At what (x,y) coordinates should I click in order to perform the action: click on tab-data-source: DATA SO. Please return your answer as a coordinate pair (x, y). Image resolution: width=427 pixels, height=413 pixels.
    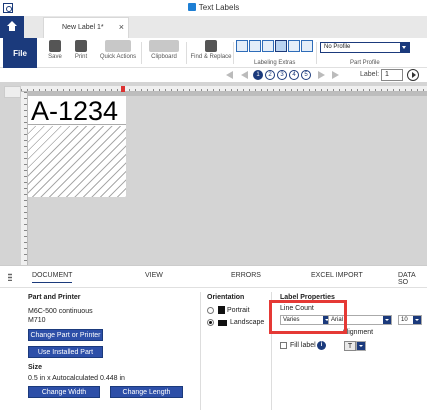
    Looking at the image, I should click on (412, 279).